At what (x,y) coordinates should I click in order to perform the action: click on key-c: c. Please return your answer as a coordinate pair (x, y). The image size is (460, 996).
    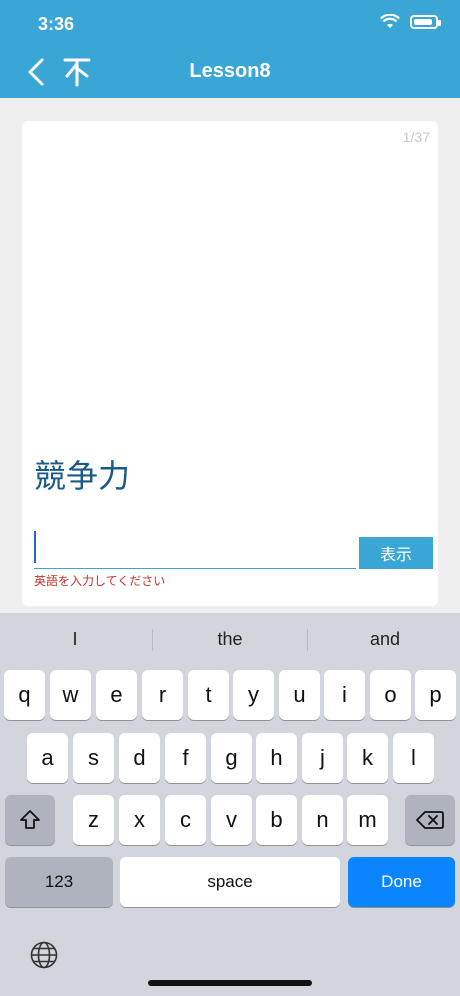
    Looking at the image, I should click on (185, 820).